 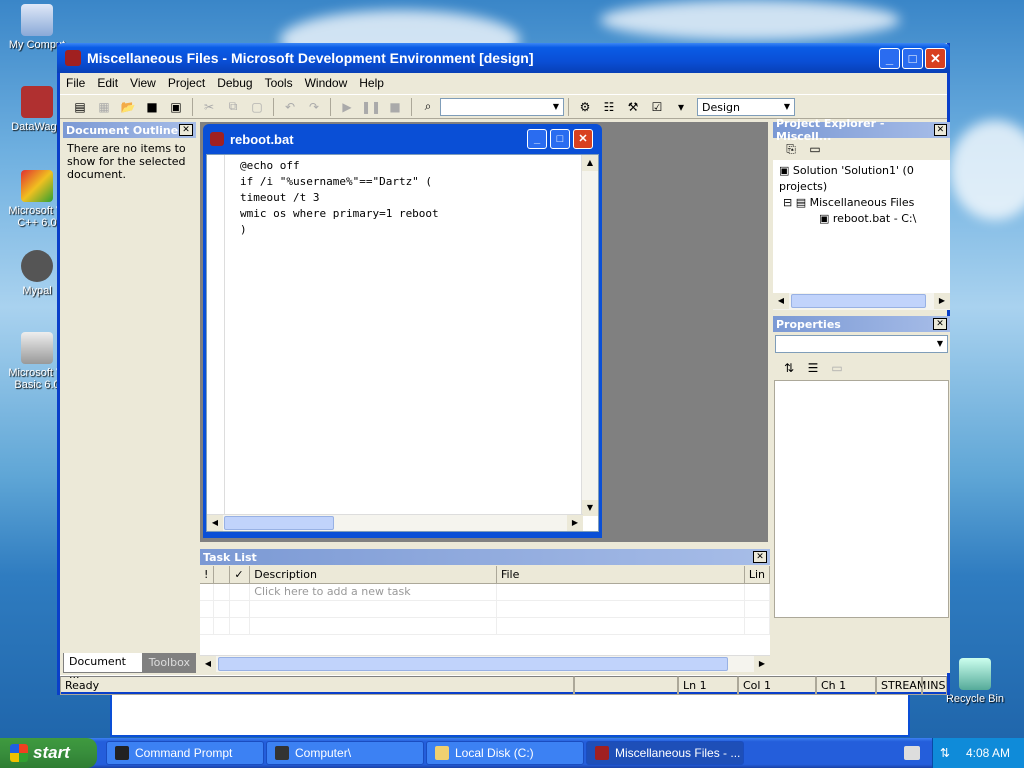 What do you see at coordinates (789, 368) in the screenshot?
I see `sort-alphabetical-icon: ⇅` at bounding box center [789, 368].